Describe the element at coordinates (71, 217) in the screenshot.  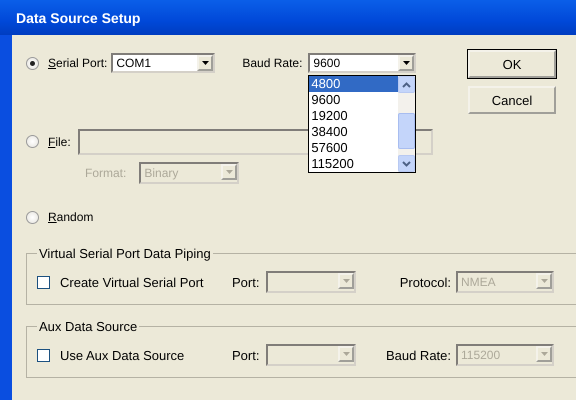
I see `radio-label: Random` at that location.